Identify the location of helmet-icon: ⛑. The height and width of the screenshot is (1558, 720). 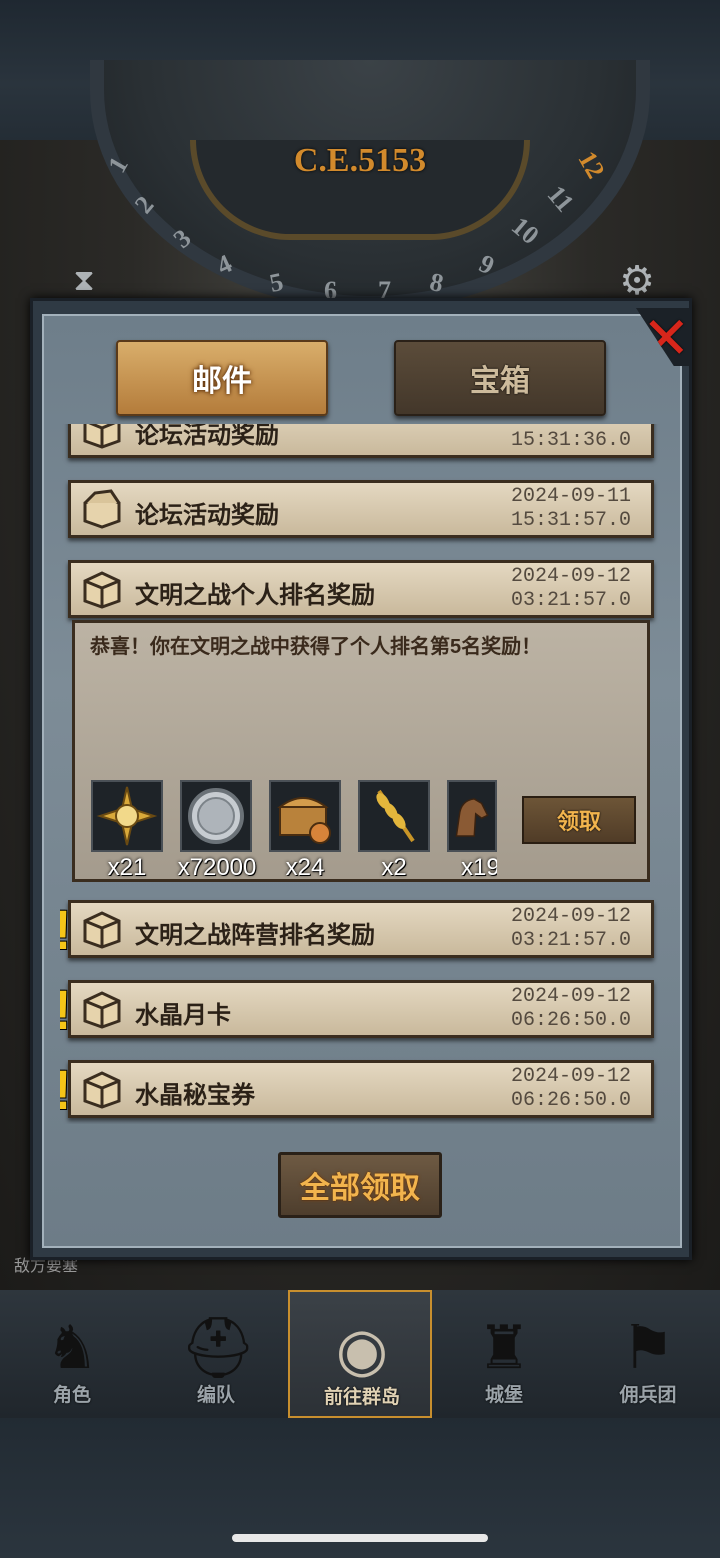
(218, 1347).